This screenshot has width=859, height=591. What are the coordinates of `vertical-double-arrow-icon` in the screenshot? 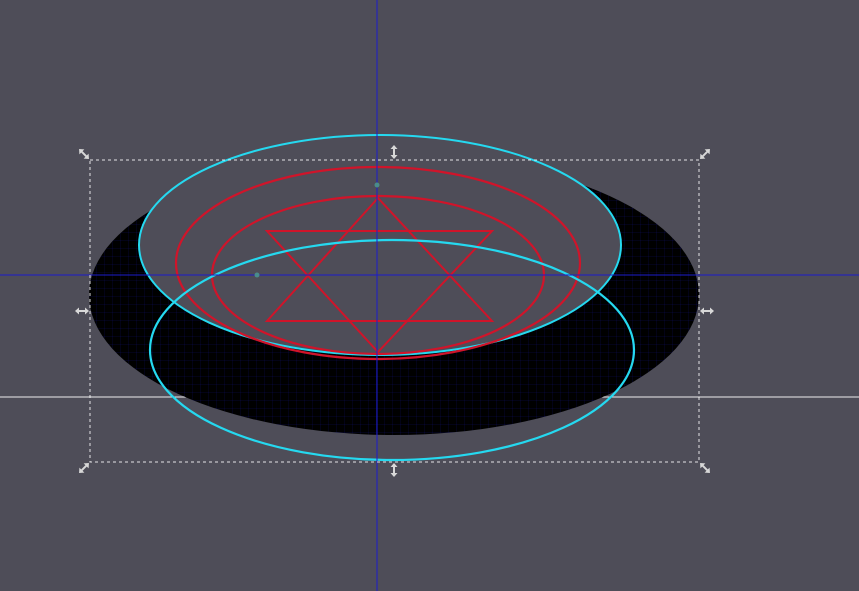 It's located at (394, 470).